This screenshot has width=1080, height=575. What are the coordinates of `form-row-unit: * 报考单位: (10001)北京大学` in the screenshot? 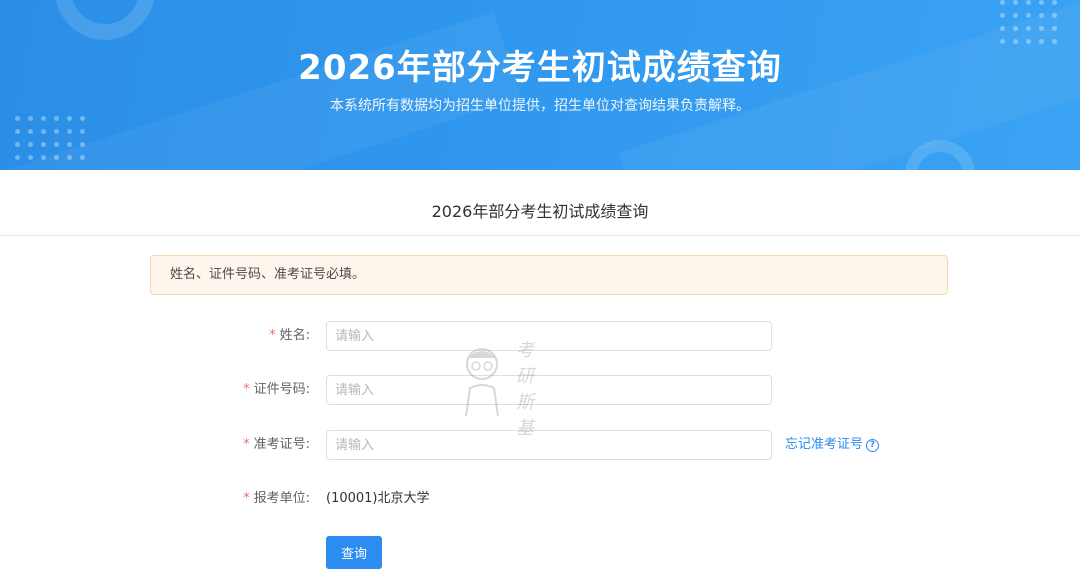 It's located at (550, 499).